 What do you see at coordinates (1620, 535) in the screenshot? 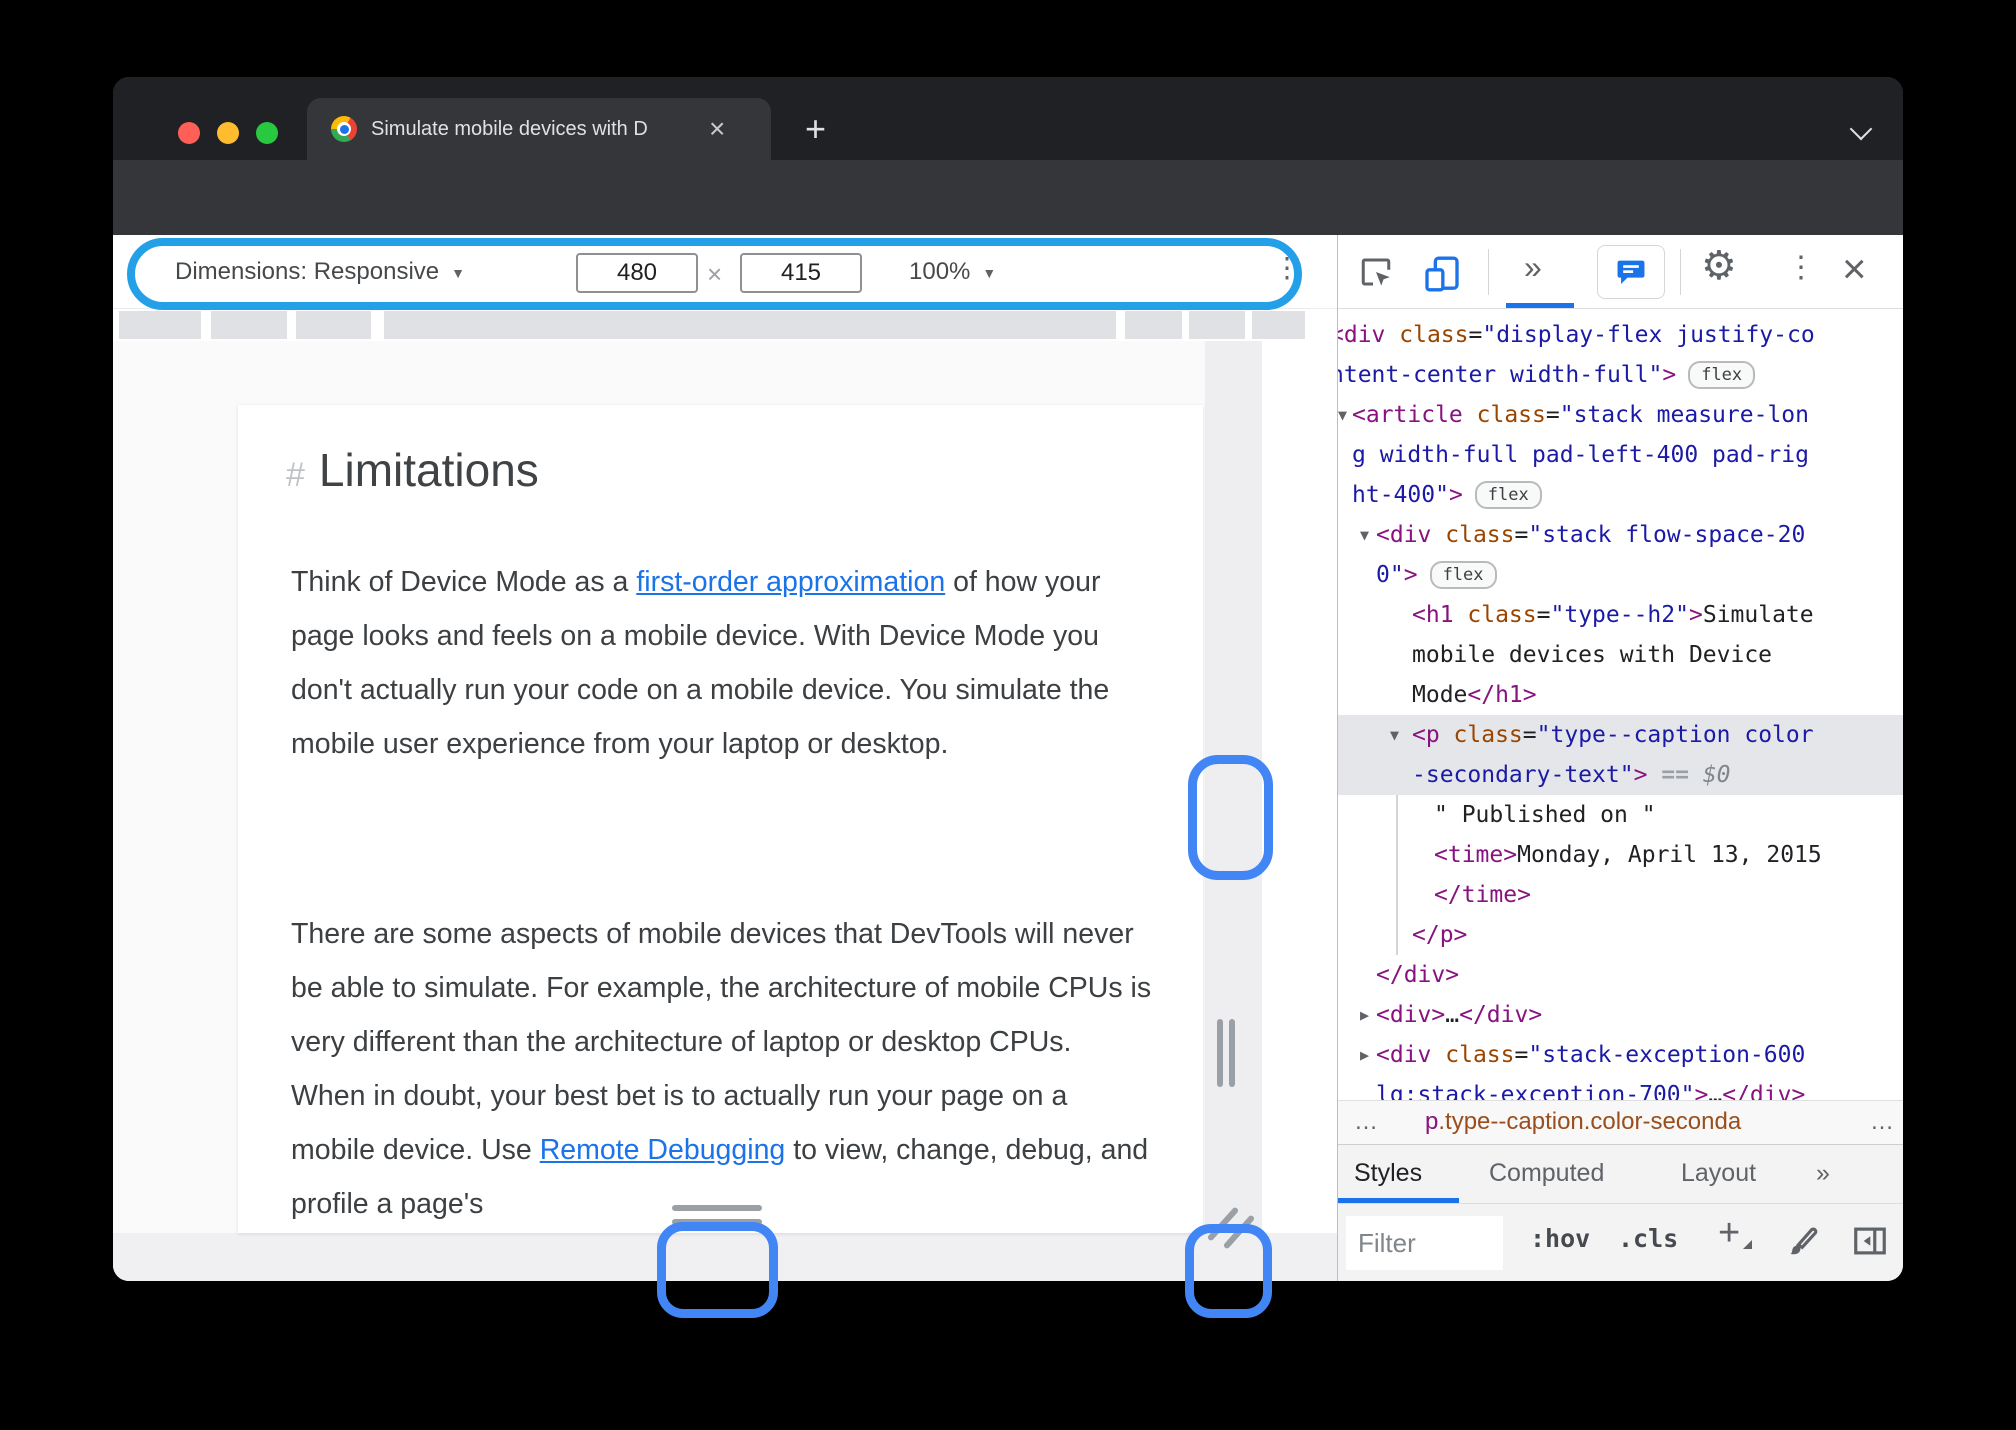
I see `elements-tree-row: ▼ <div class="stack flow-space-20` at bounding box center [1620, 535].